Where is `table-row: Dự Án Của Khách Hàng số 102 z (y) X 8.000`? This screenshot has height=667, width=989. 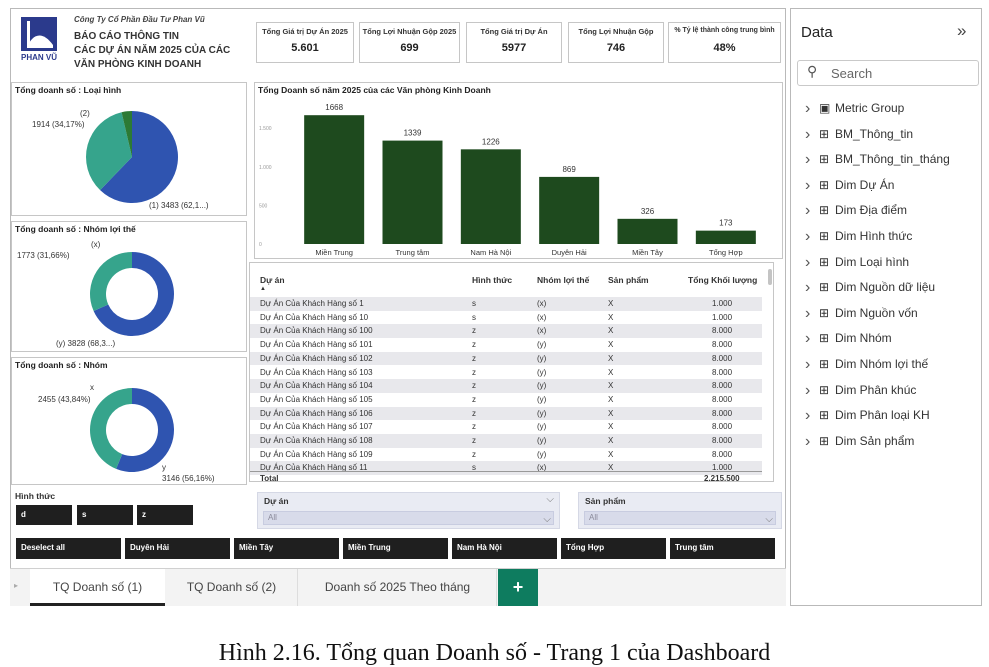 table-row: Dự Án Của Khách Hàng số 102 z (y) X 8.000 is located at coordinates (506, 358).